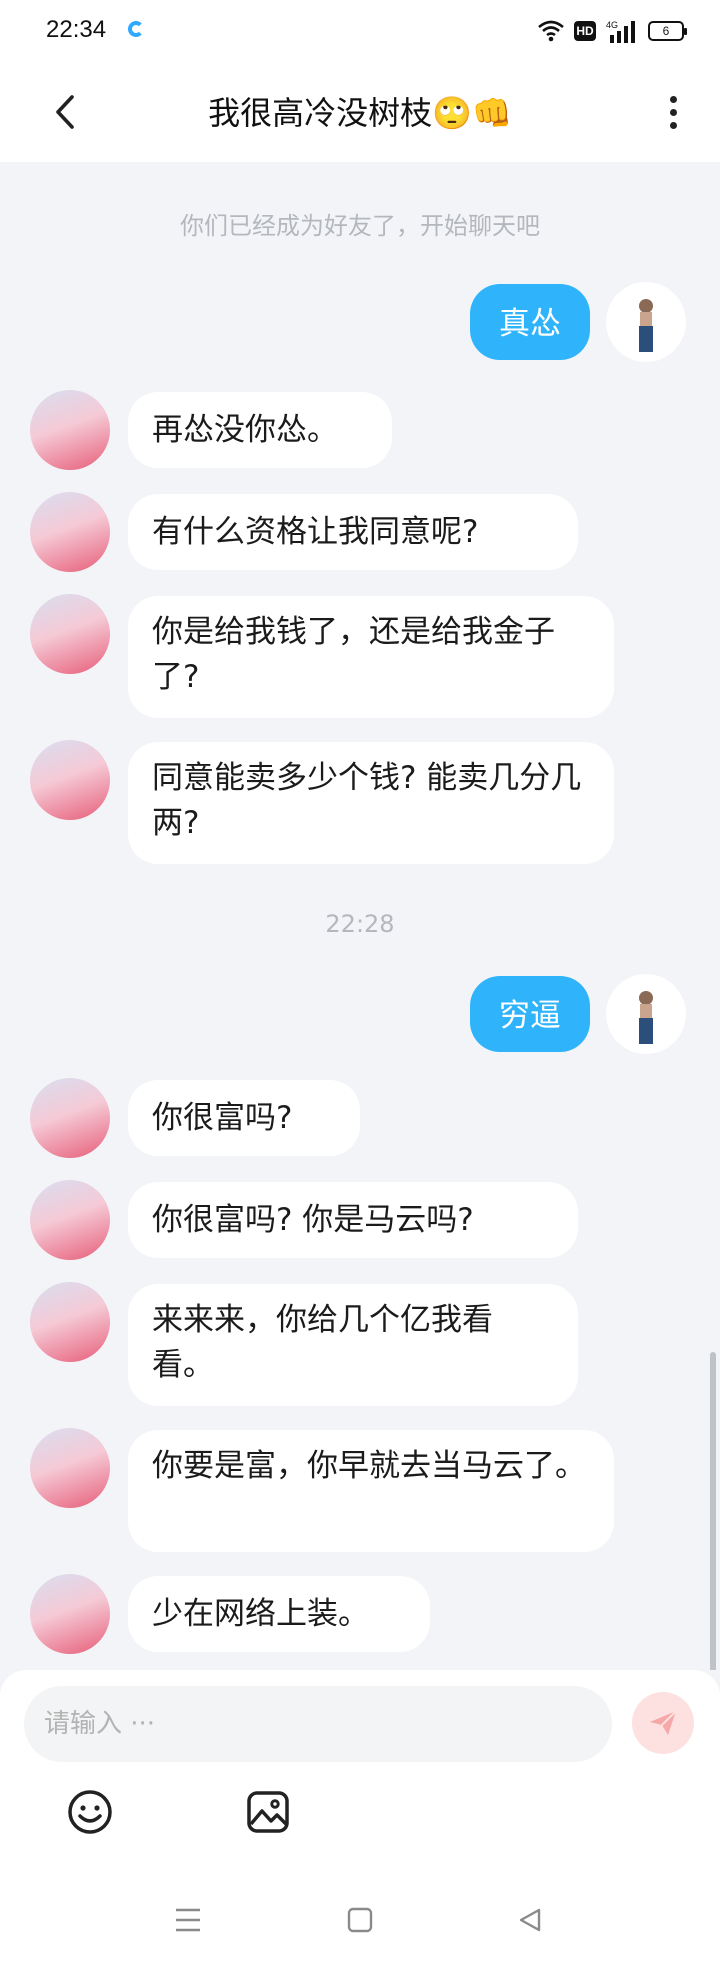  I want to click on more-button, so click(673, 112).